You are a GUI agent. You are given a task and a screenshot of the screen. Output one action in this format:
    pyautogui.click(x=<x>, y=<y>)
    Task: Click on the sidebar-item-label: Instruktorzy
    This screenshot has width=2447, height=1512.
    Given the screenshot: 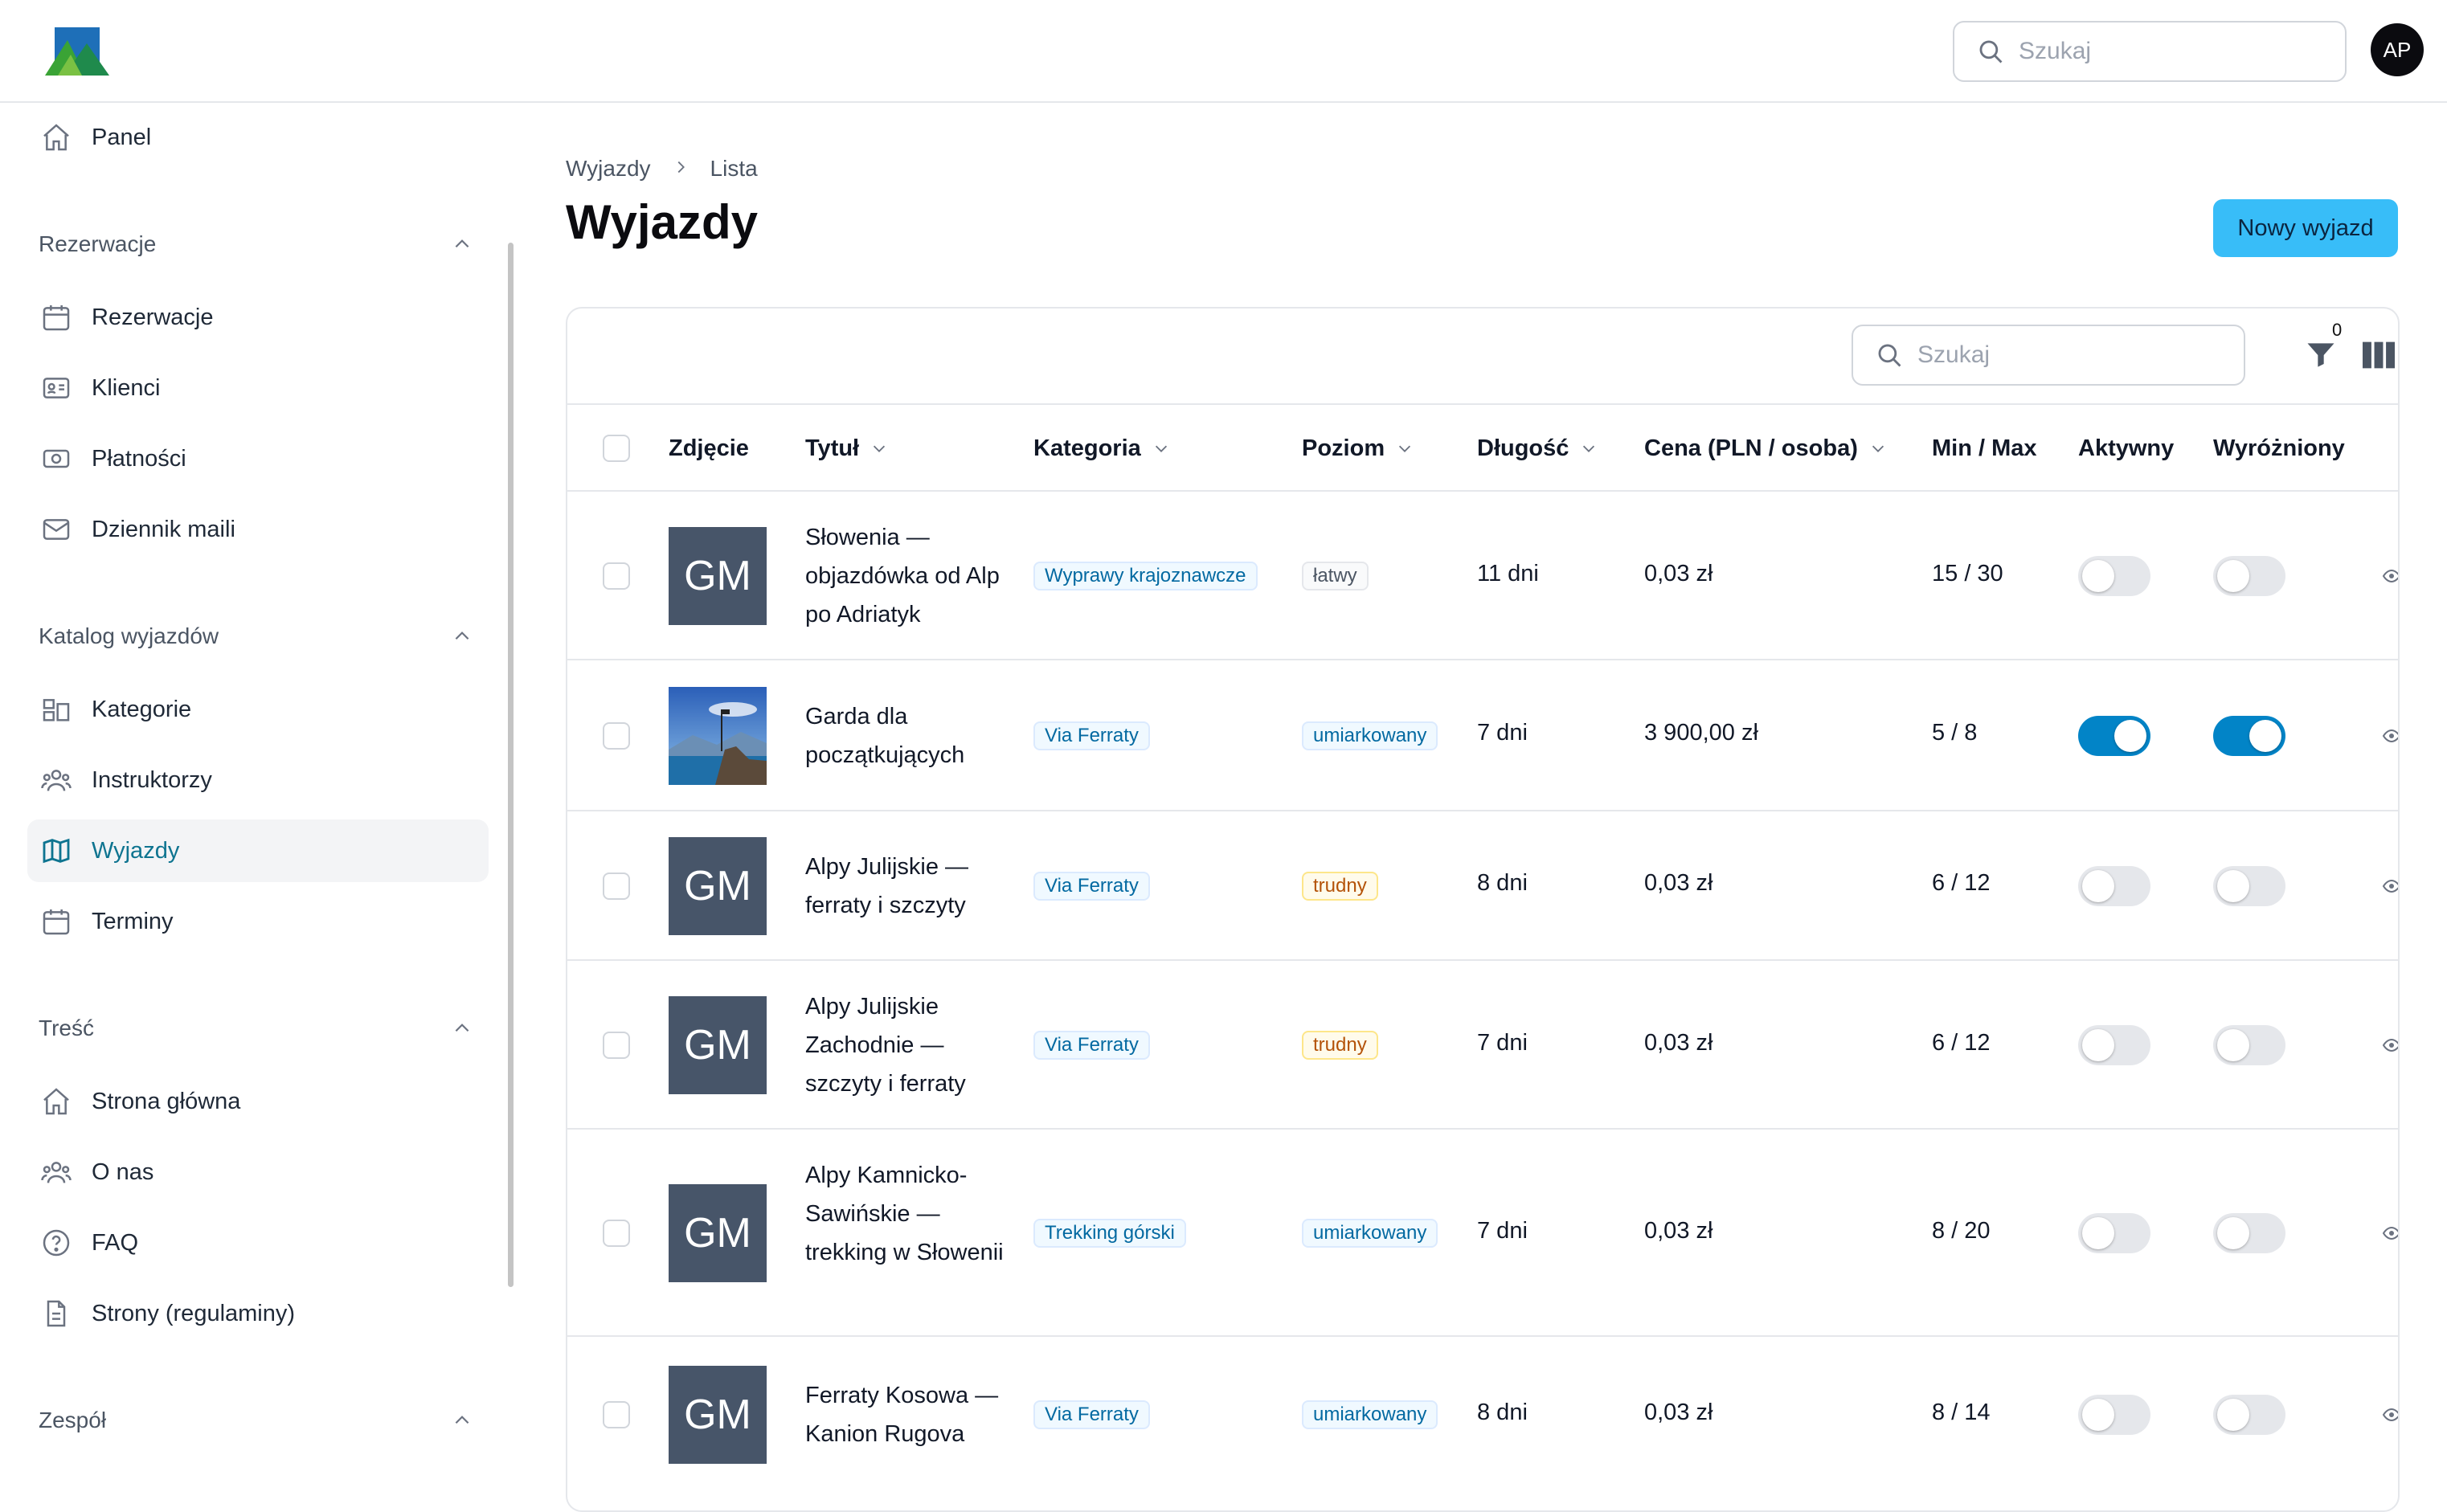 What is the action you would take?
    pyautogui.click(x=152, y=779)
    